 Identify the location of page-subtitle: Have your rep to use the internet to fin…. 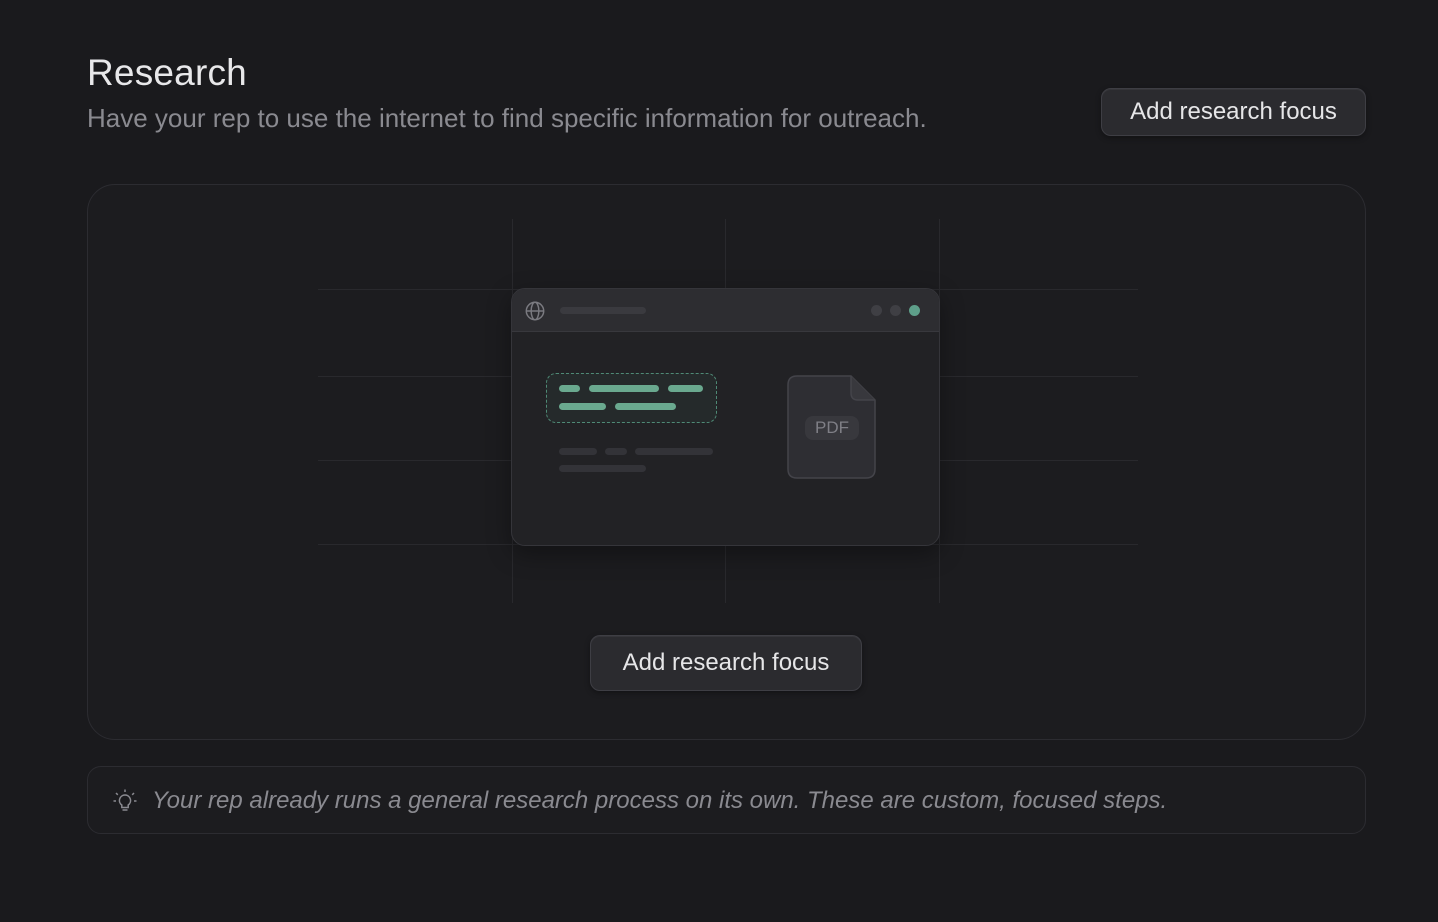
(507, 118).